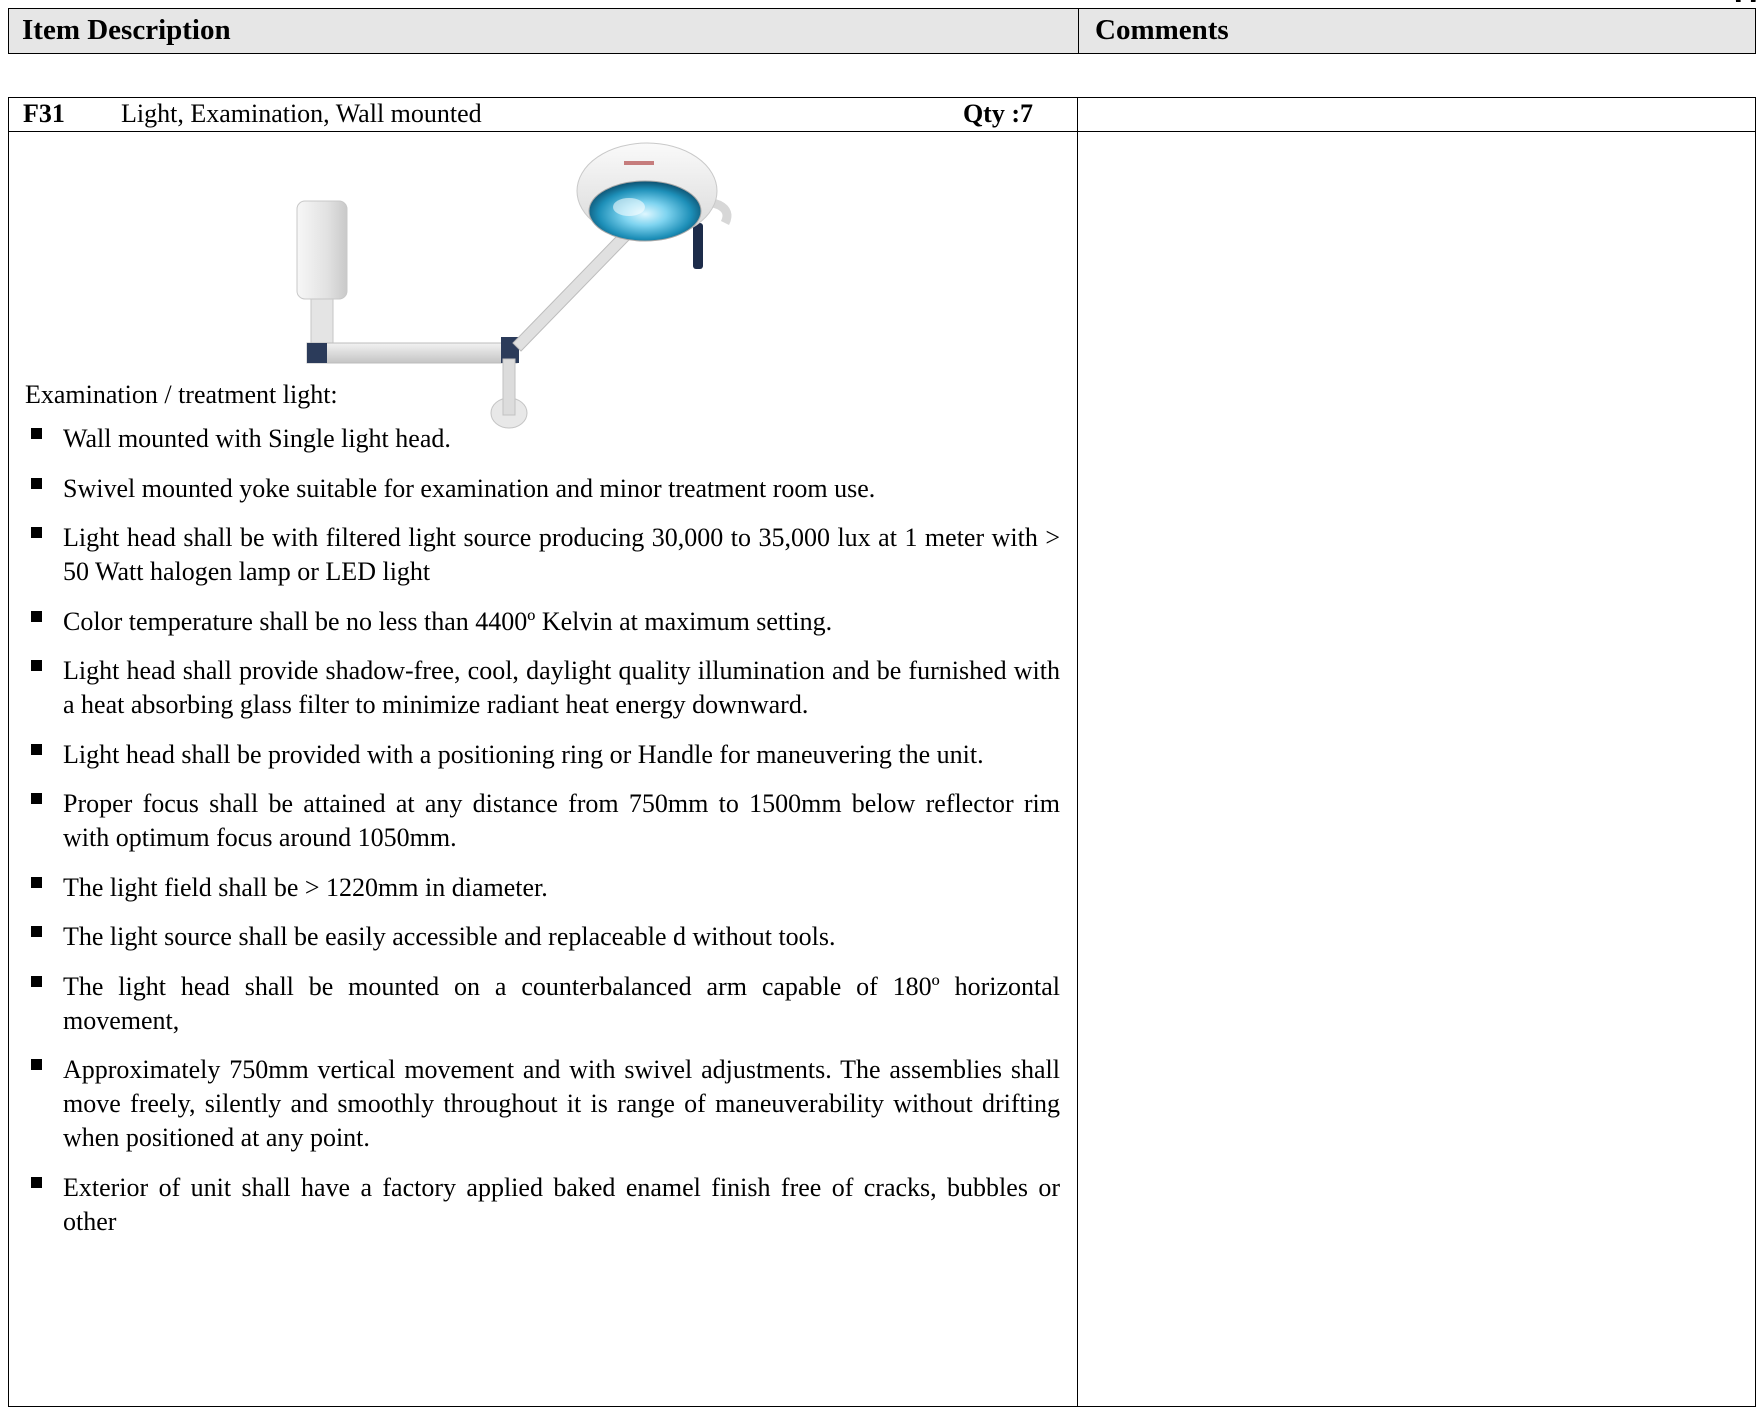  I want to click on item-intro-text: Examination / treatment light:, so click(181, 394).